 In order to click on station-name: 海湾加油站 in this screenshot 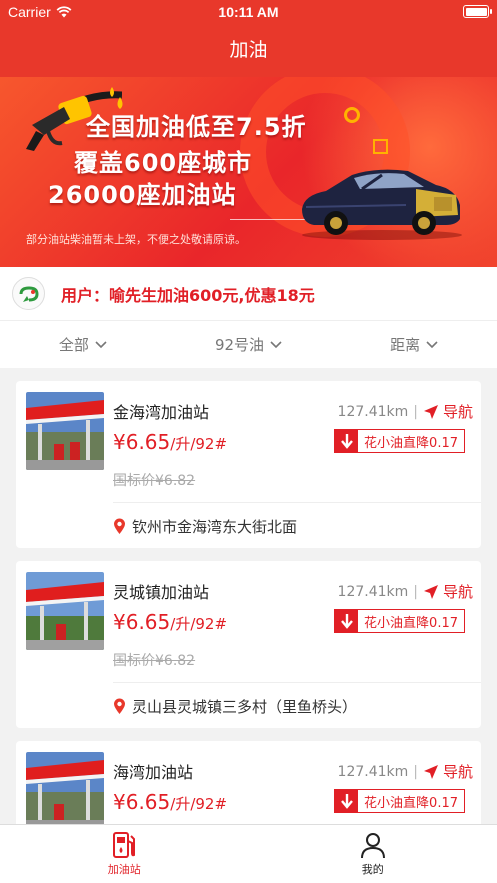, I will do `click(153, 772)`.